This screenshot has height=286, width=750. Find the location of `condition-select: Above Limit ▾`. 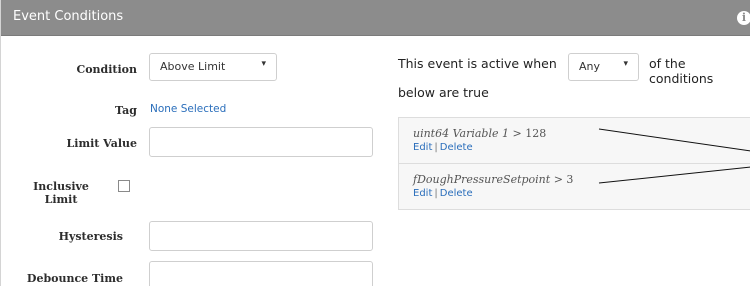

condition-select: Above Limit ▾ is located at coordinates (213, 67).